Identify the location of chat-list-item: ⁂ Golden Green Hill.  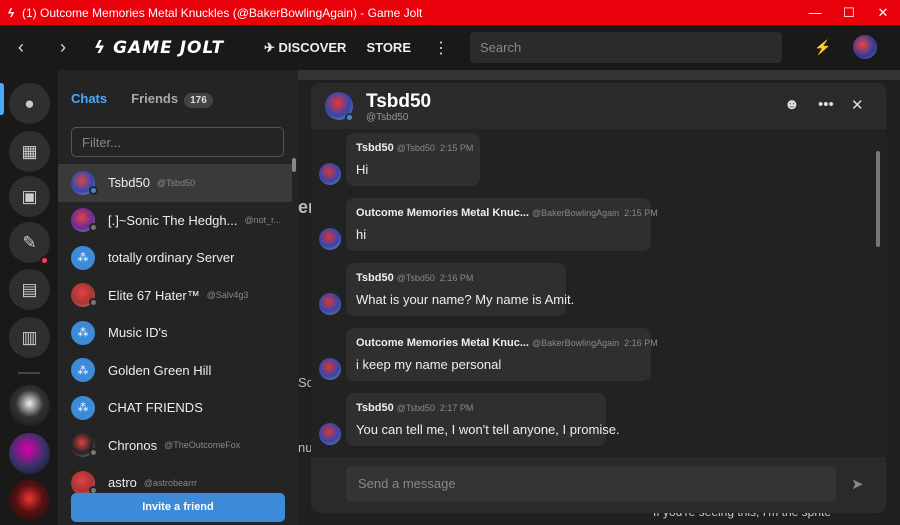
(175, 371).